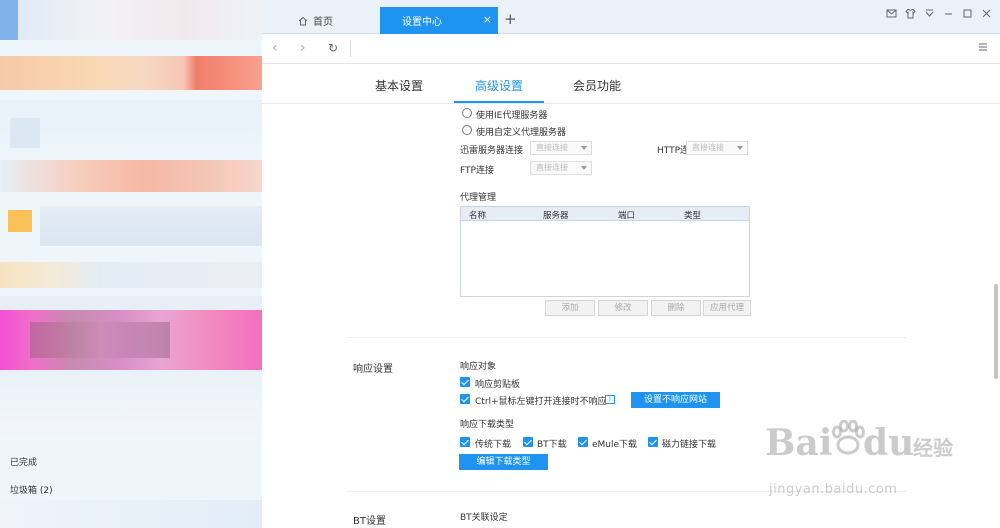 The width and height of the screenshot is (1000, 528). I want to click on radio-ie-proxy, so click(467, 113).